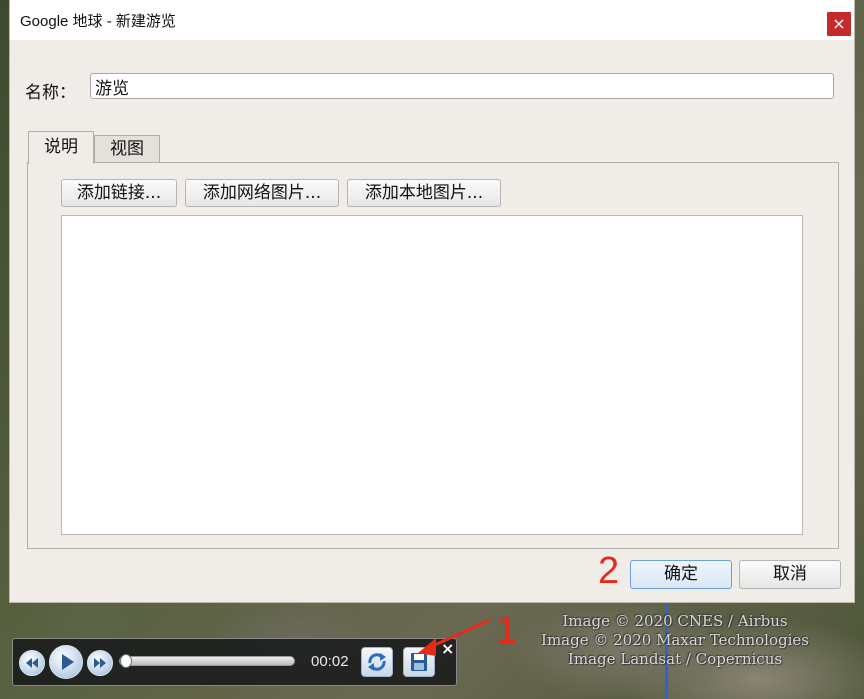 Image resolution: width=864 pixels, height=699 pixels. I want to click on rewind-button, so click(32, 663).